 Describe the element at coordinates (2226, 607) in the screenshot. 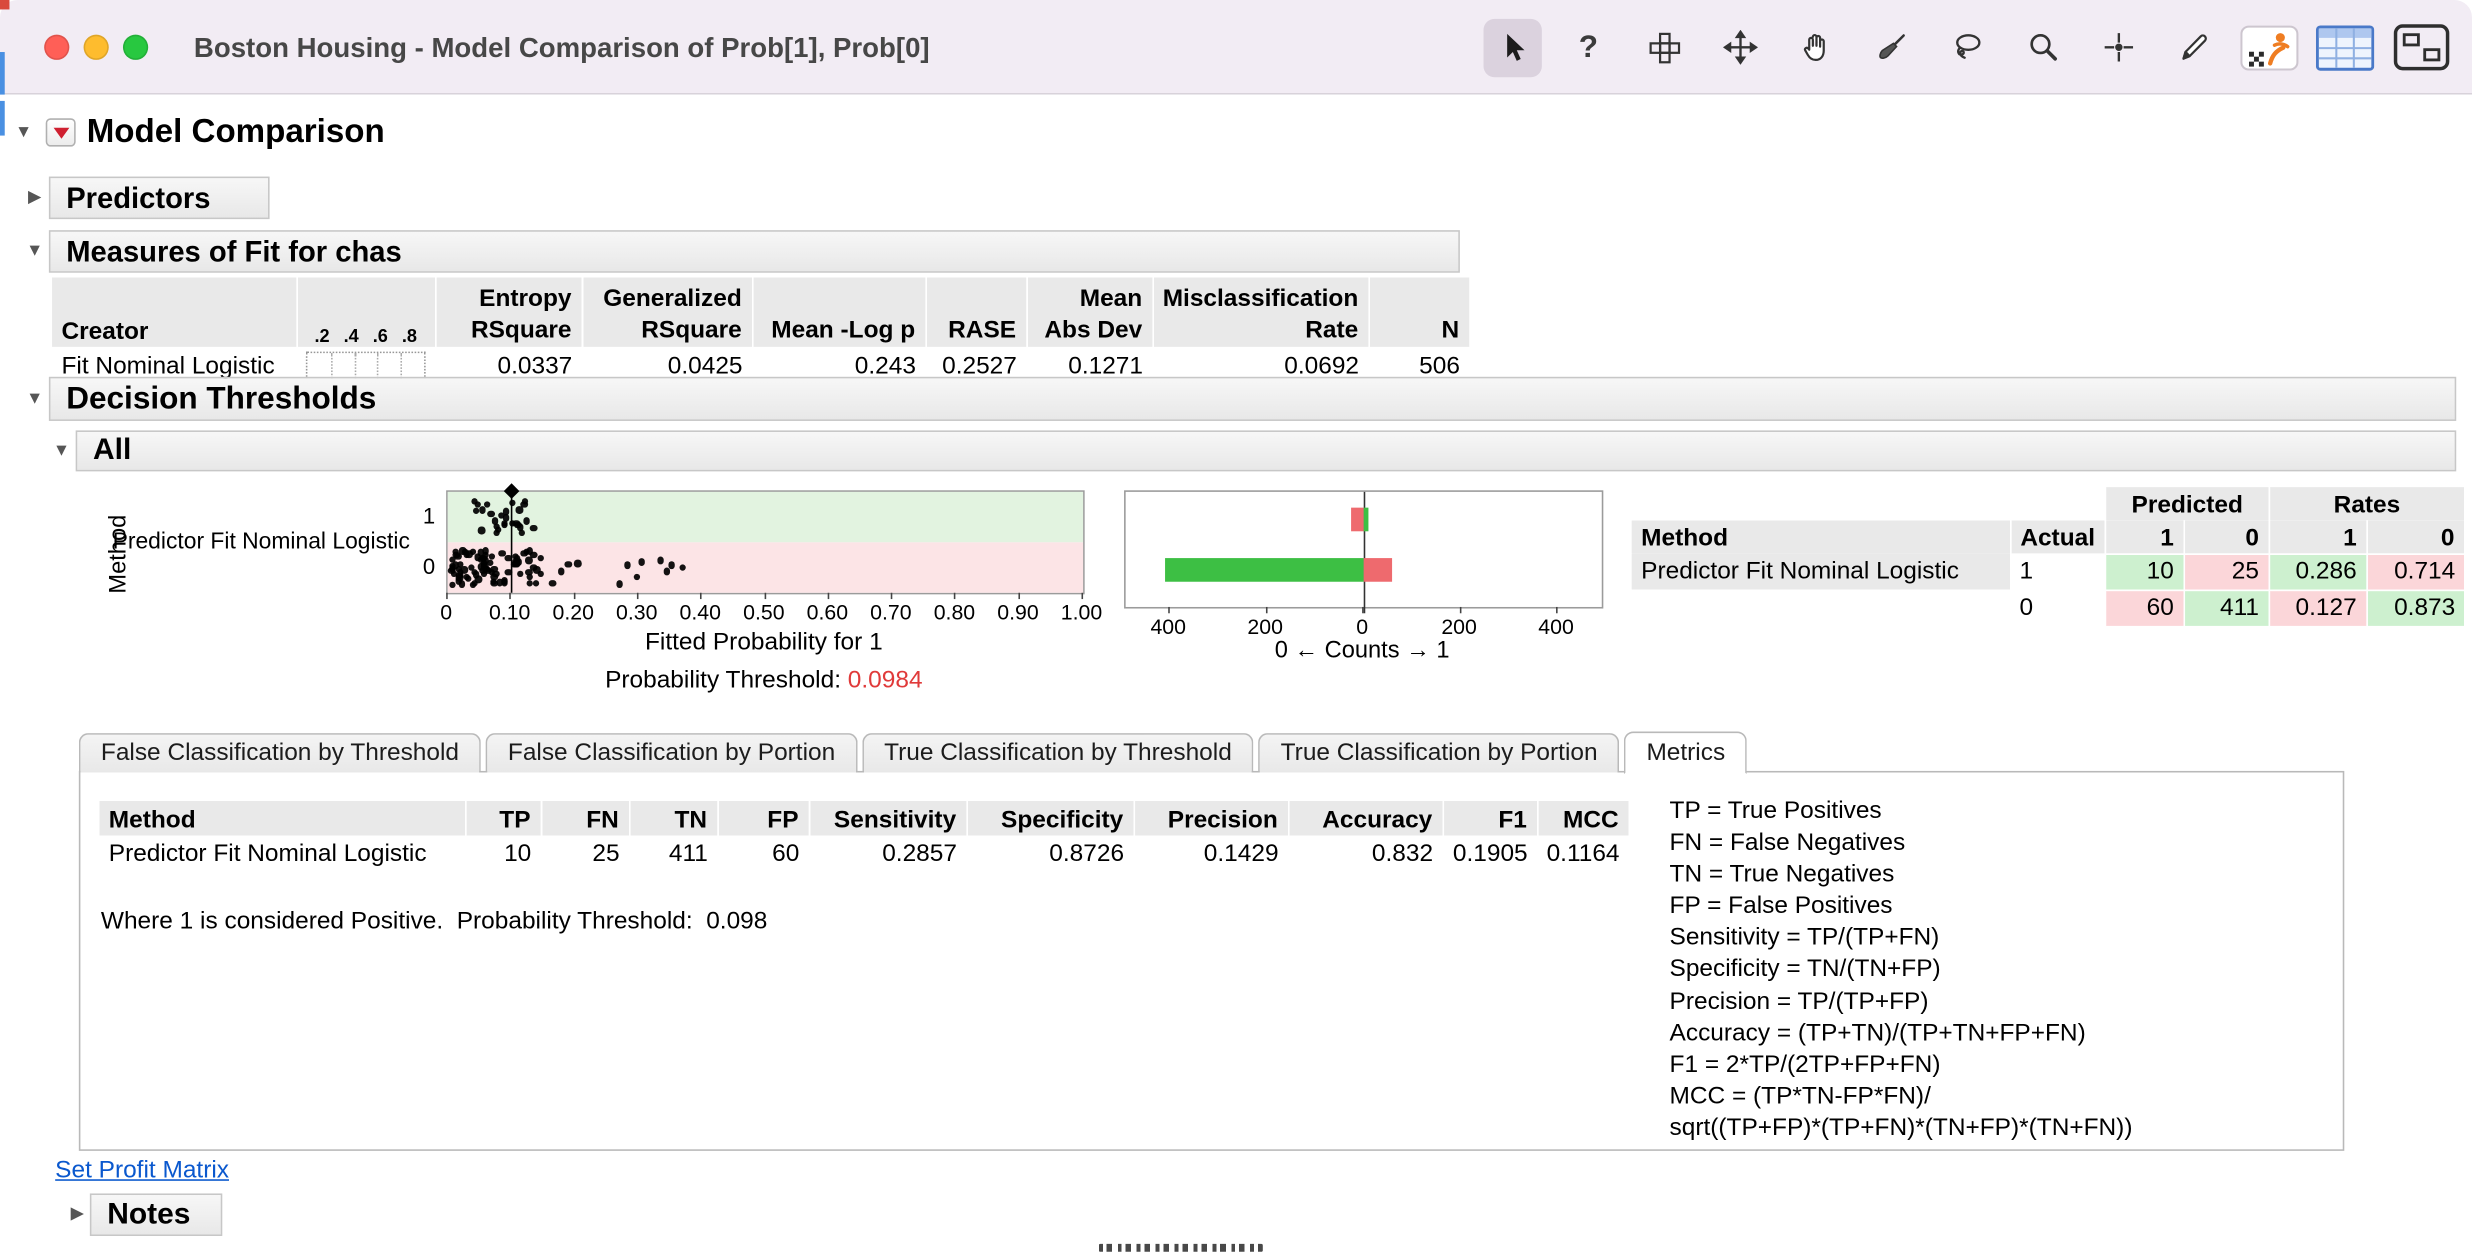

I see `matrix-cell: 411` at that location.